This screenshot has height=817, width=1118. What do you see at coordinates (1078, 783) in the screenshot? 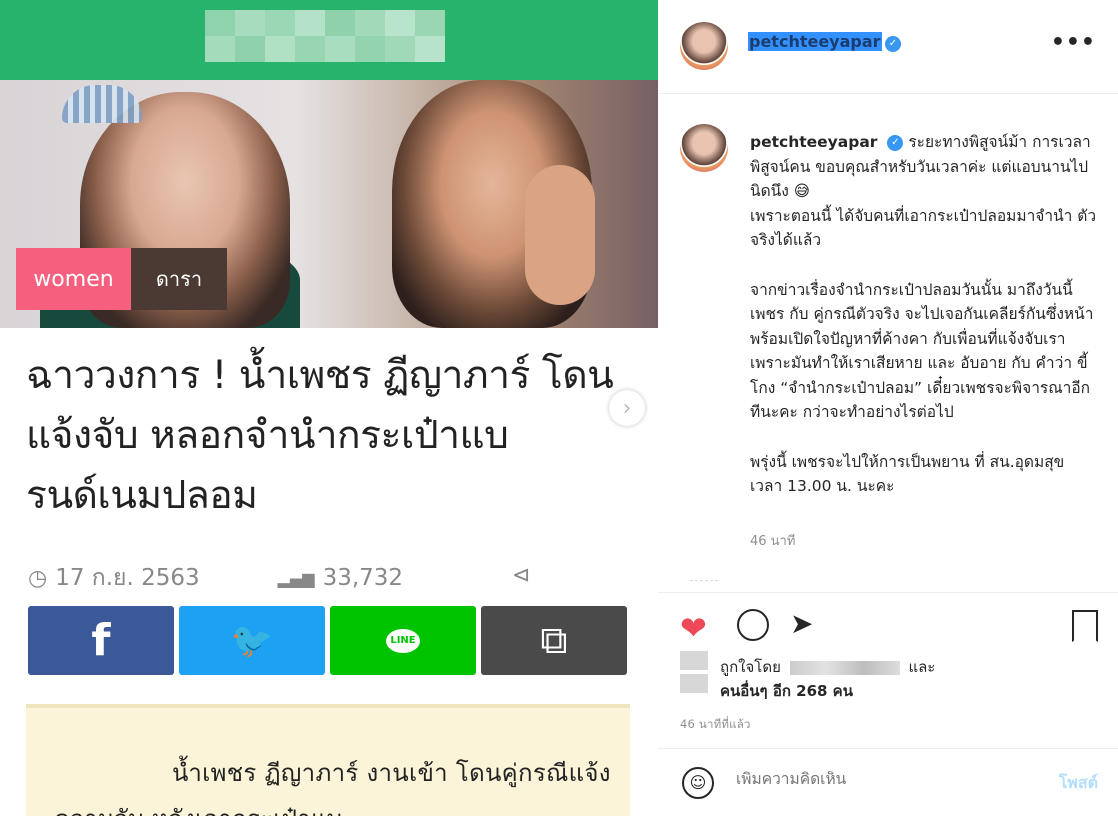
I see `post-comment-button: โพสต์` at bounding box center [1078, 783].